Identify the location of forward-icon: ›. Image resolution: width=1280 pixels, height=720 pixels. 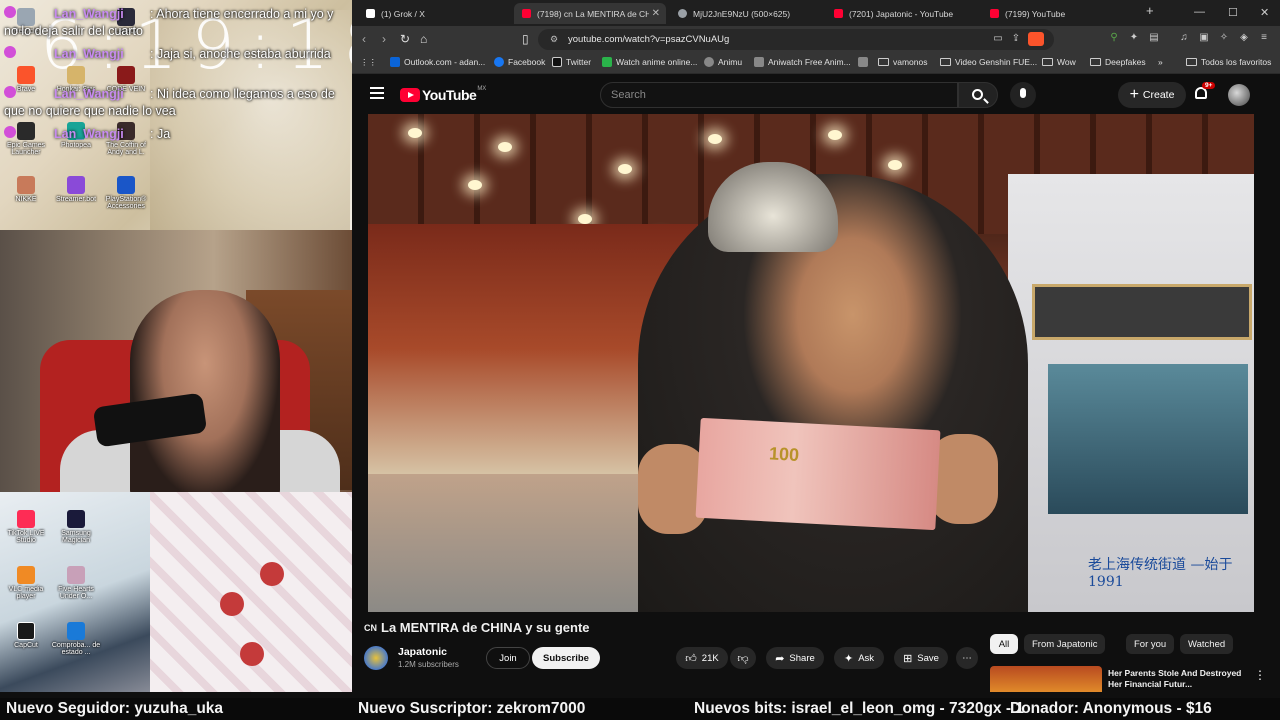
(384, 39).